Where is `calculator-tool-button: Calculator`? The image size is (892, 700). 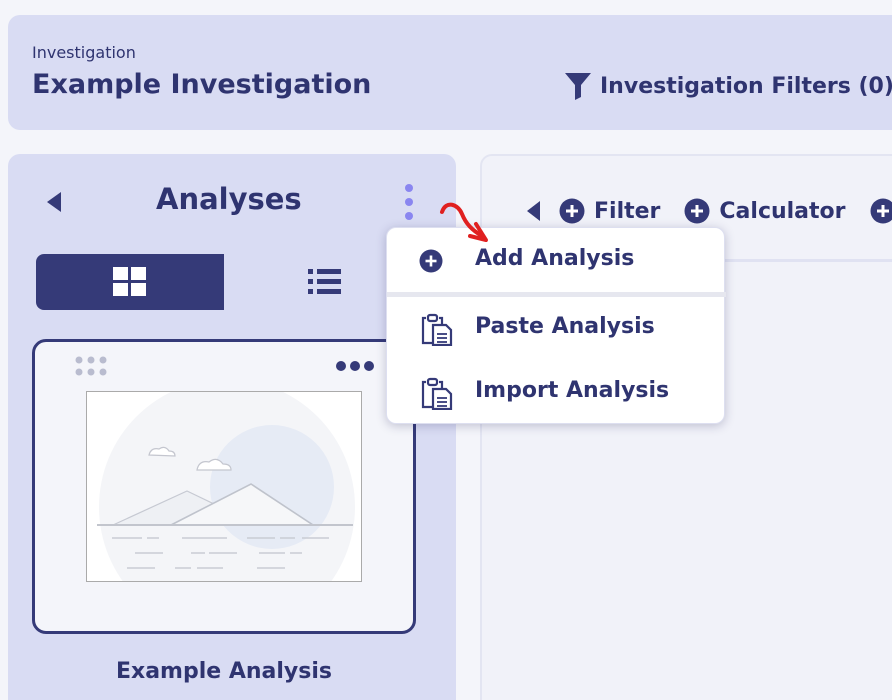
calculator-tool-button: Calculator is located at coordinates (765, 211).